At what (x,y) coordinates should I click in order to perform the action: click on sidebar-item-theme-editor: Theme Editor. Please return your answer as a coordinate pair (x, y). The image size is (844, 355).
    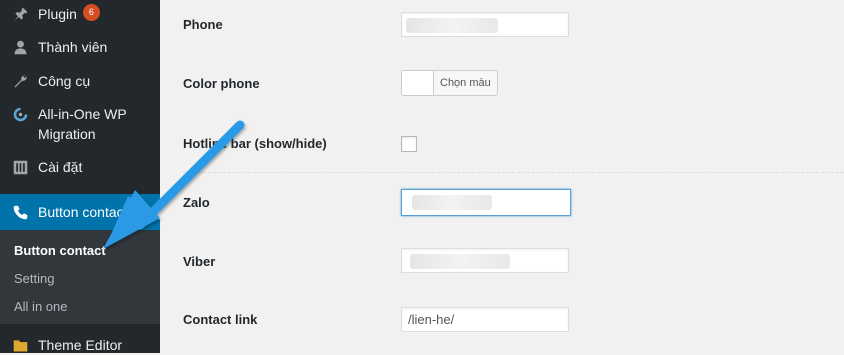
    Looking at the image, I should click on (80, 345).